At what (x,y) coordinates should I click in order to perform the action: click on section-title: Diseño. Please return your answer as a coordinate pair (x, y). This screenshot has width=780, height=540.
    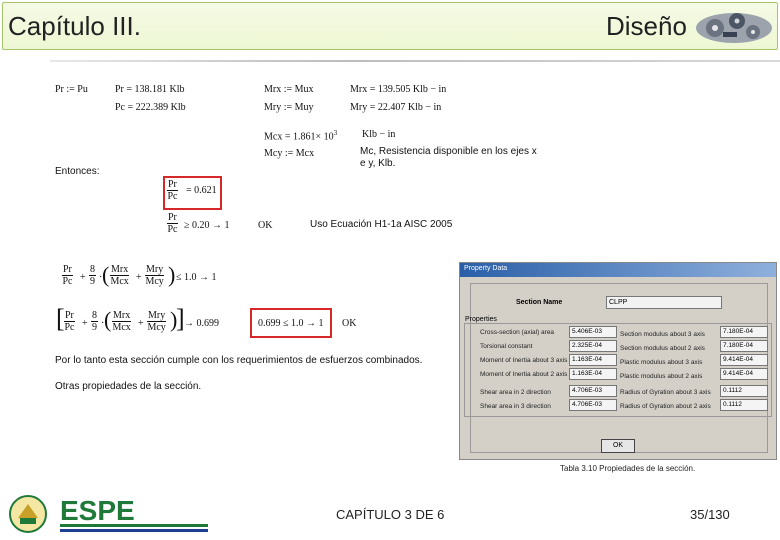
    Looking at the image, I should click on (646, 26).